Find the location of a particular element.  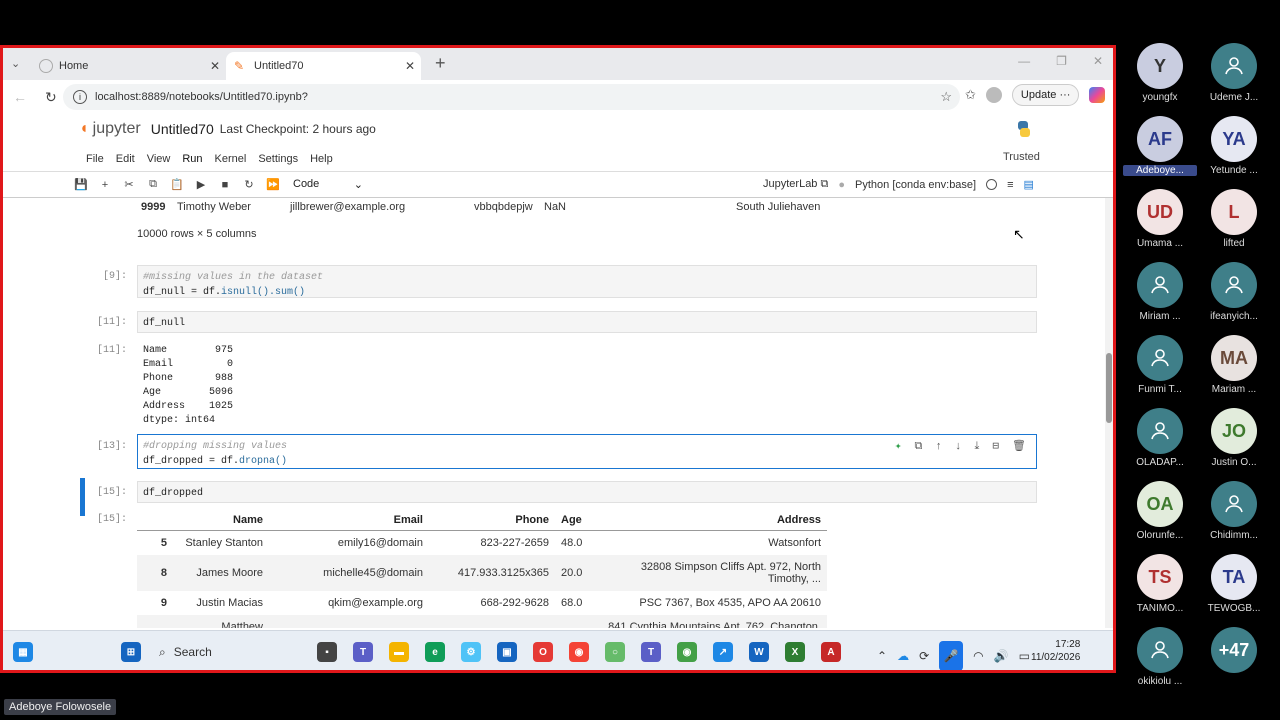

participant-tile: Yyoungfx is located at coordinates (1160, 73).